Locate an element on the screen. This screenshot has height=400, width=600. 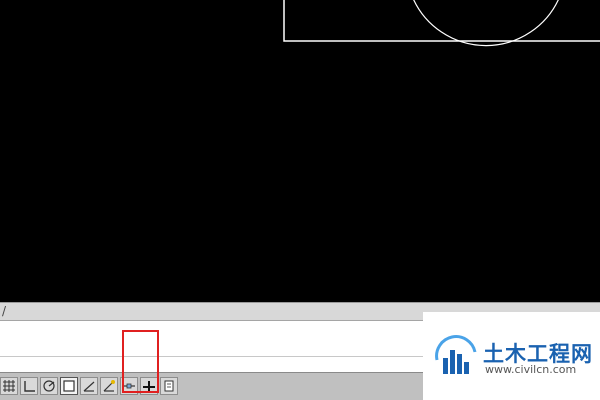
ortho-icon is located at coordinates (29, 386).